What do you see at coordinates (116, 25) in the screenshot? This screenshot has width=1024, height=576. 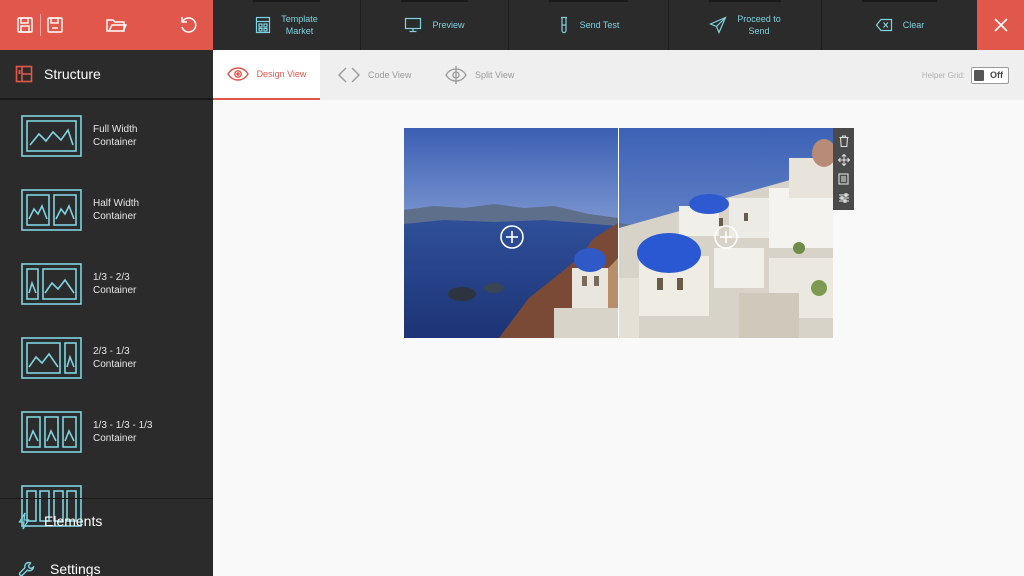 I see `open-folder-icon` at bounding box center [116, 25].